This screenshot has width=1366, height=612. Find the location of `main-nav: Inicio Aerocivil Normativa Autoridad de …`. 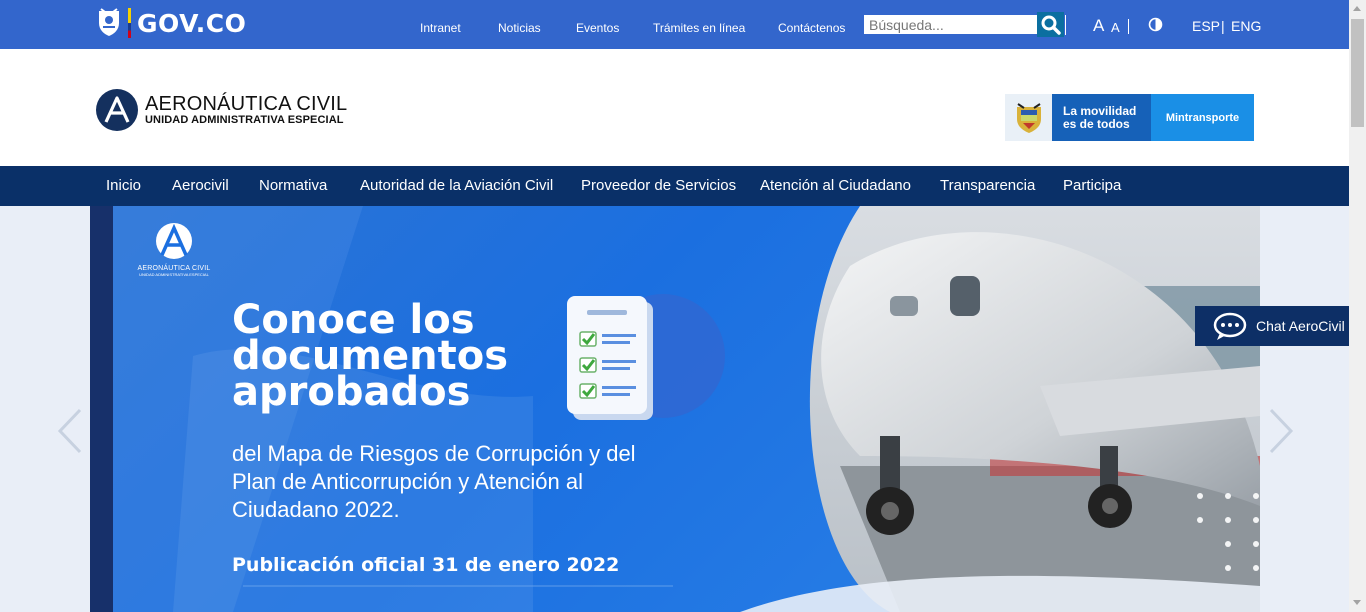

main-nav: Inicio Aerocivil Normativa Autoridad de … is located at coordinates (674, 186).